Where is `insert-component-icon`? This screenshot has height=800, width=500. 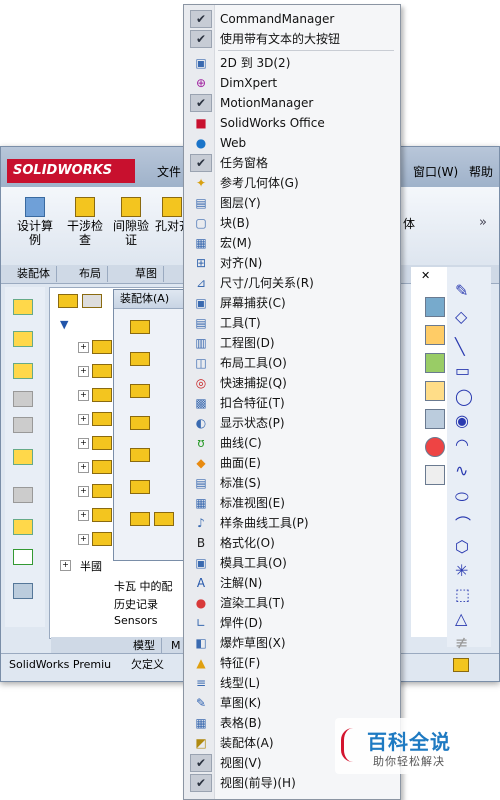
insert-component-icon is located at coordinates (140, 327).